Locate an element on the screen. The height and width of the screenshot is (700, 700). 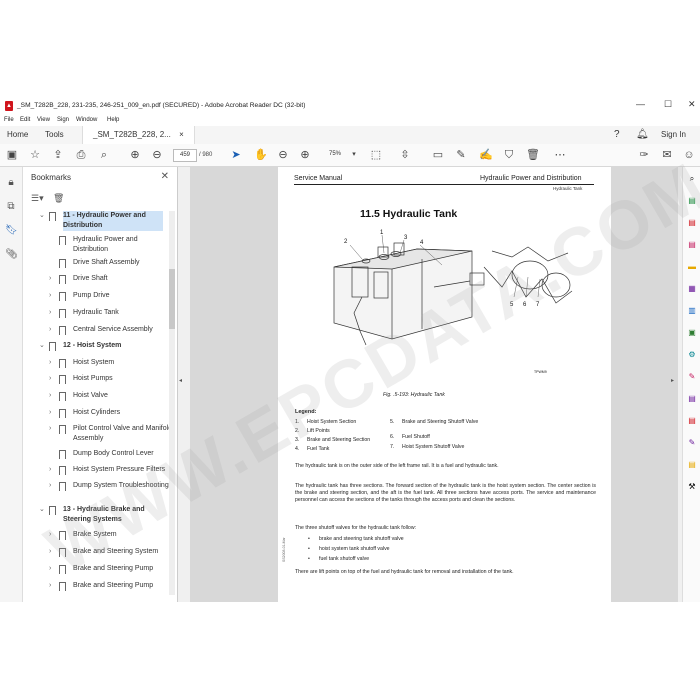
stamp-tool-icon: ▤ is located at coordinates (692, 465).